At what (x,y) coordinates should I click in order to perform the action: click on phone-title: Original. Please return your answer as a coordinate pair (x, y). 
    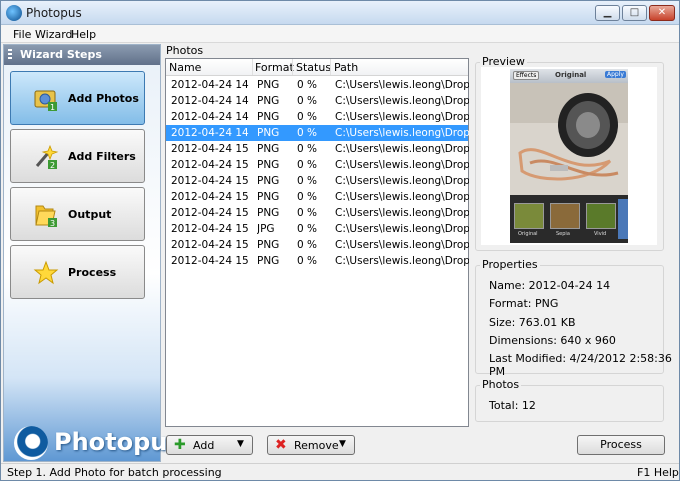
    Looking at the image, I should click on (571, 75).